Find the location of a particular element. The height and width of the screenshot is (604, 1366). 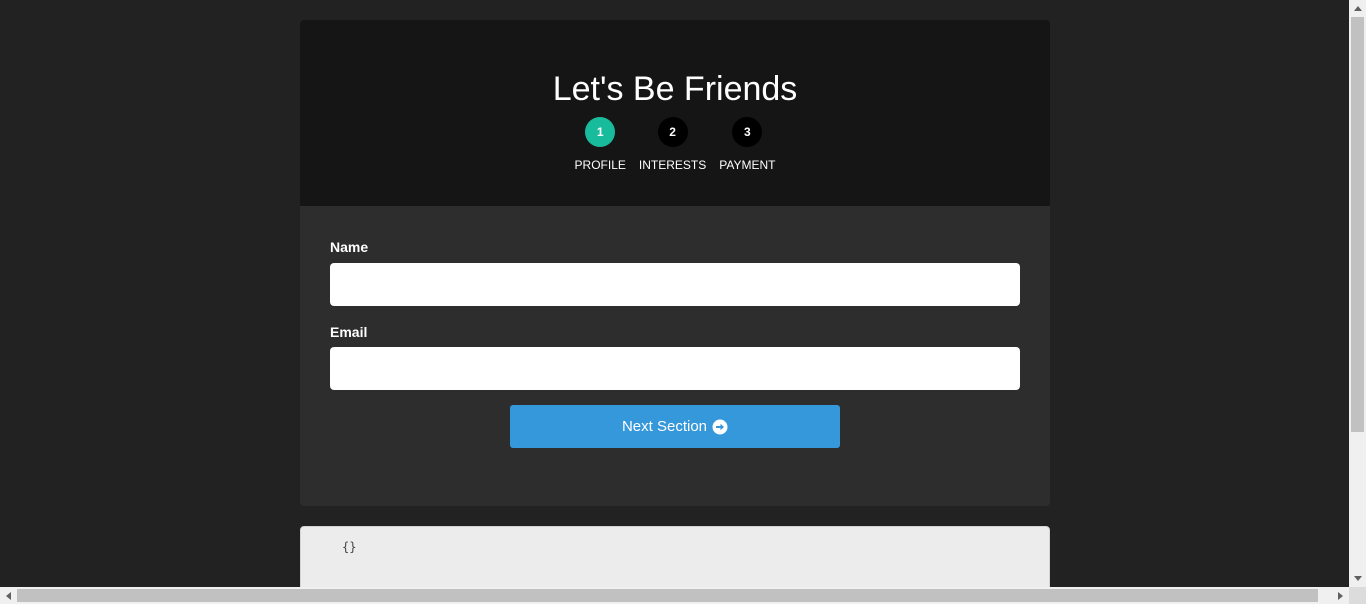

name-field is located at coordinates (675, 284).